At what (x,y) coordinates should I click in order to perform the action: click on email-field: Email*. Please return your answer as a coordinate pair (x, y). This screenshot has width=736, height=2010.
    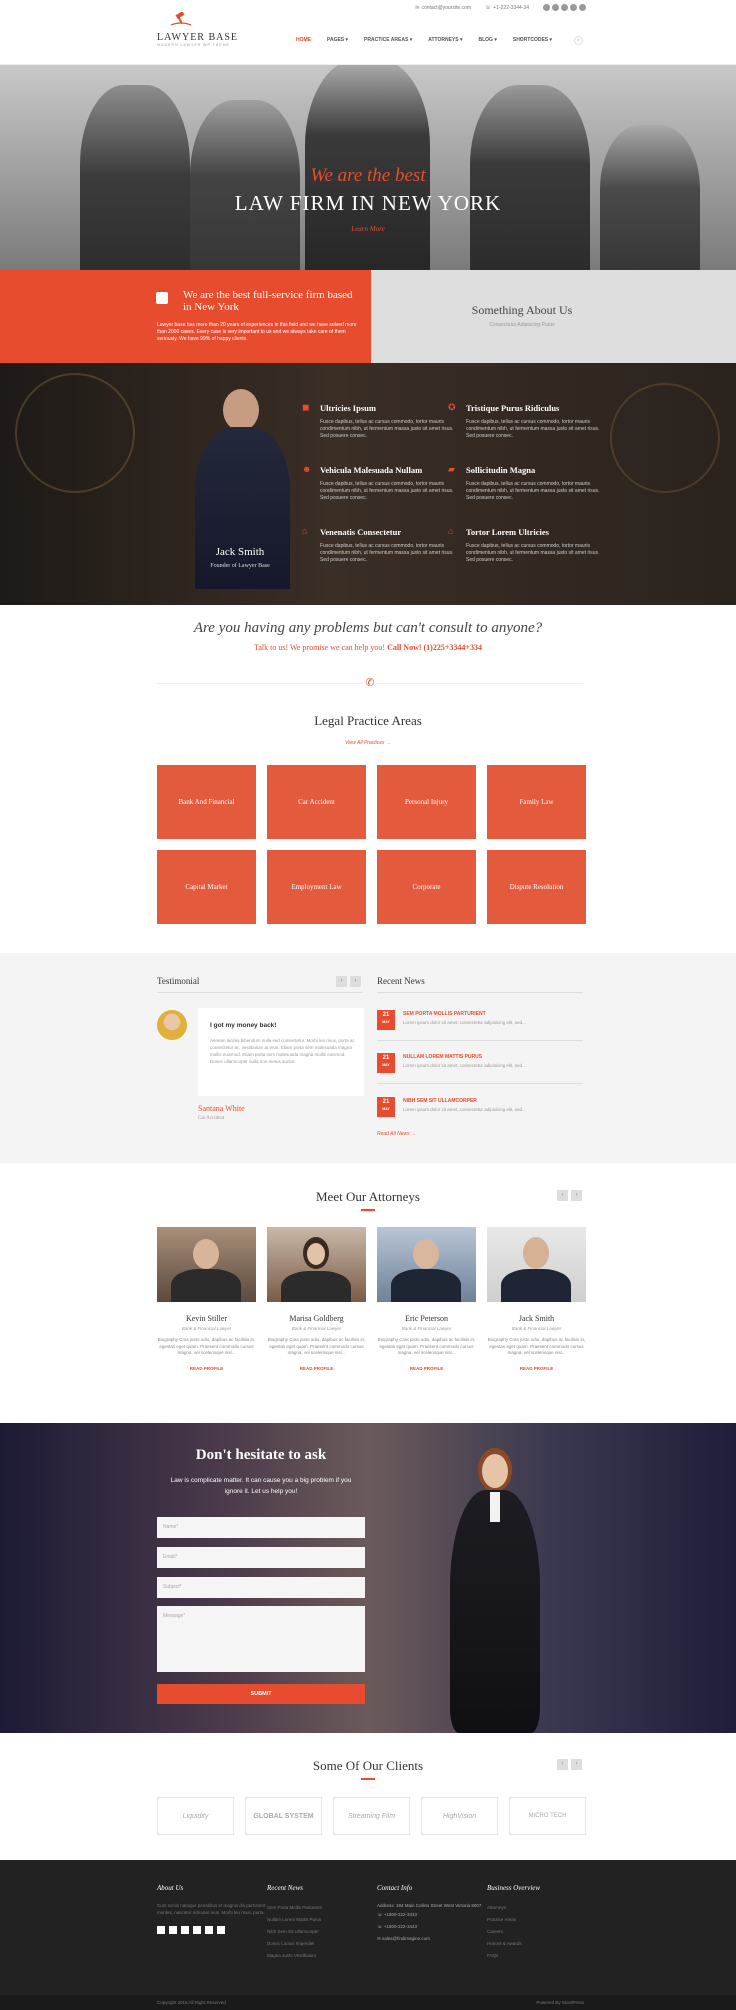
    Looking at the image, I should click on (261, 1557).